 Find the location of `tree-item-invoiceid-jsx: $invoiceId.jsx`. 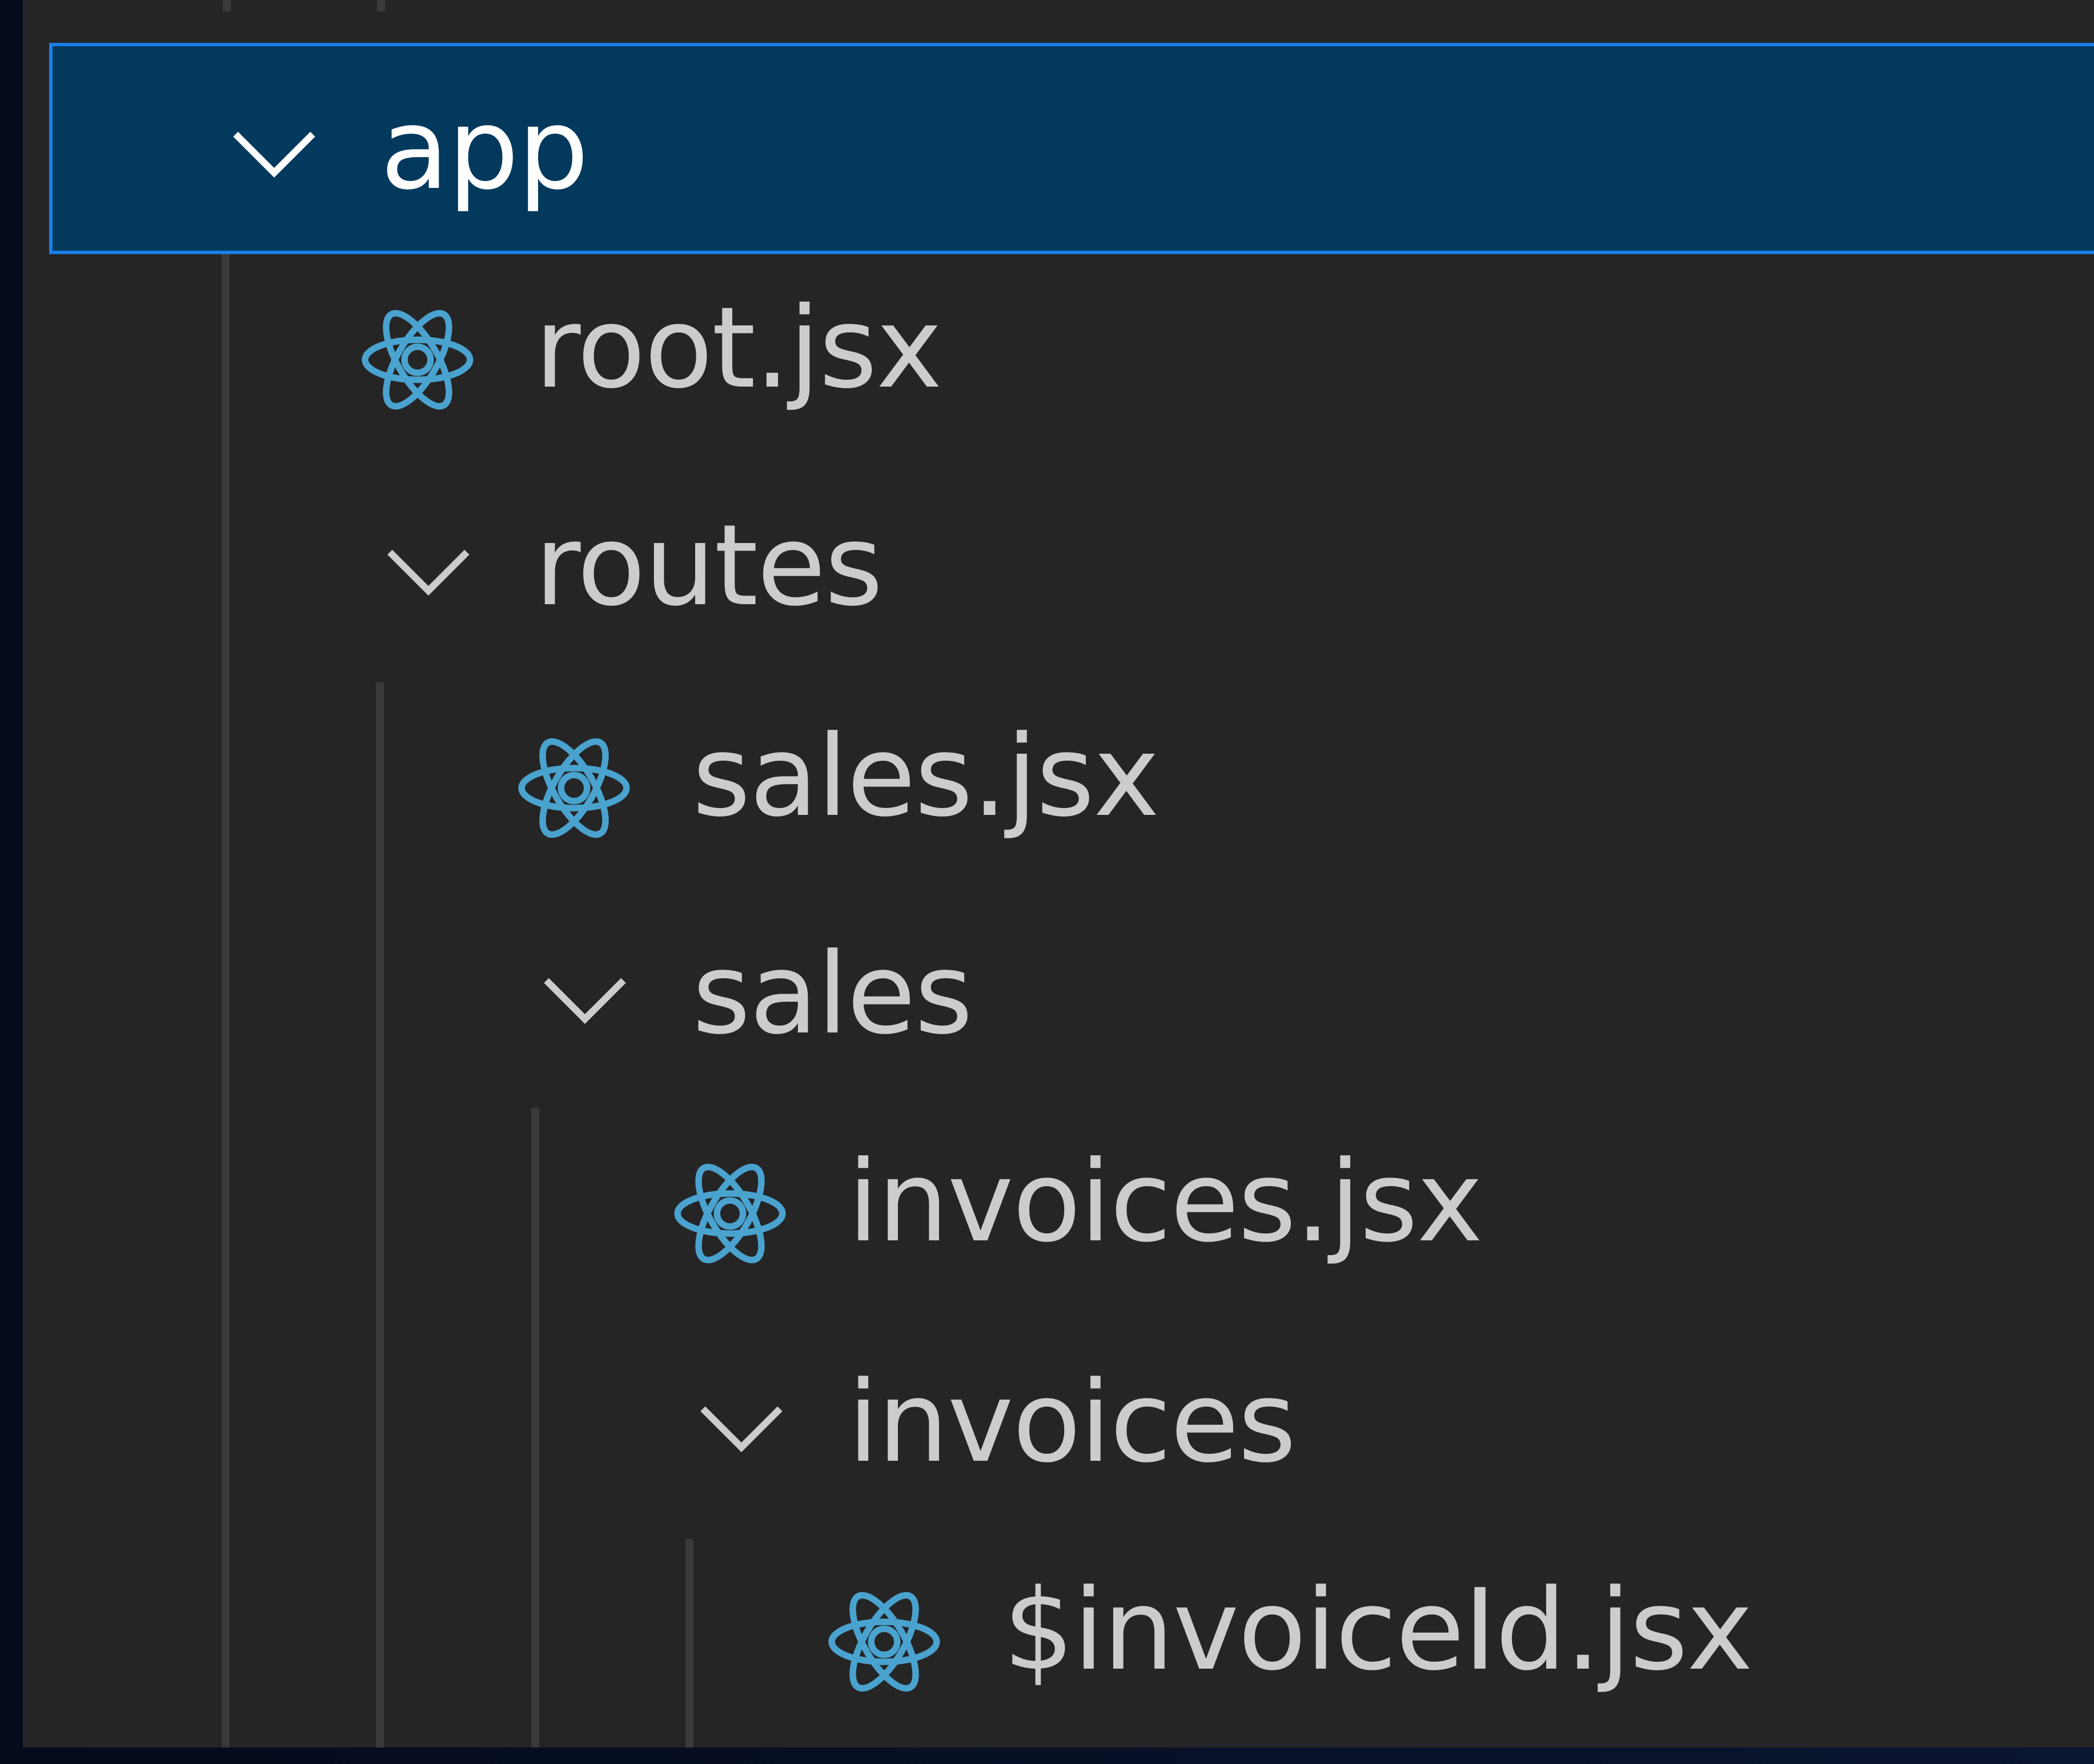

tree-item-invoiceid-jsx: $invoiceId.jsx is located at coordinates (1072, 1641).